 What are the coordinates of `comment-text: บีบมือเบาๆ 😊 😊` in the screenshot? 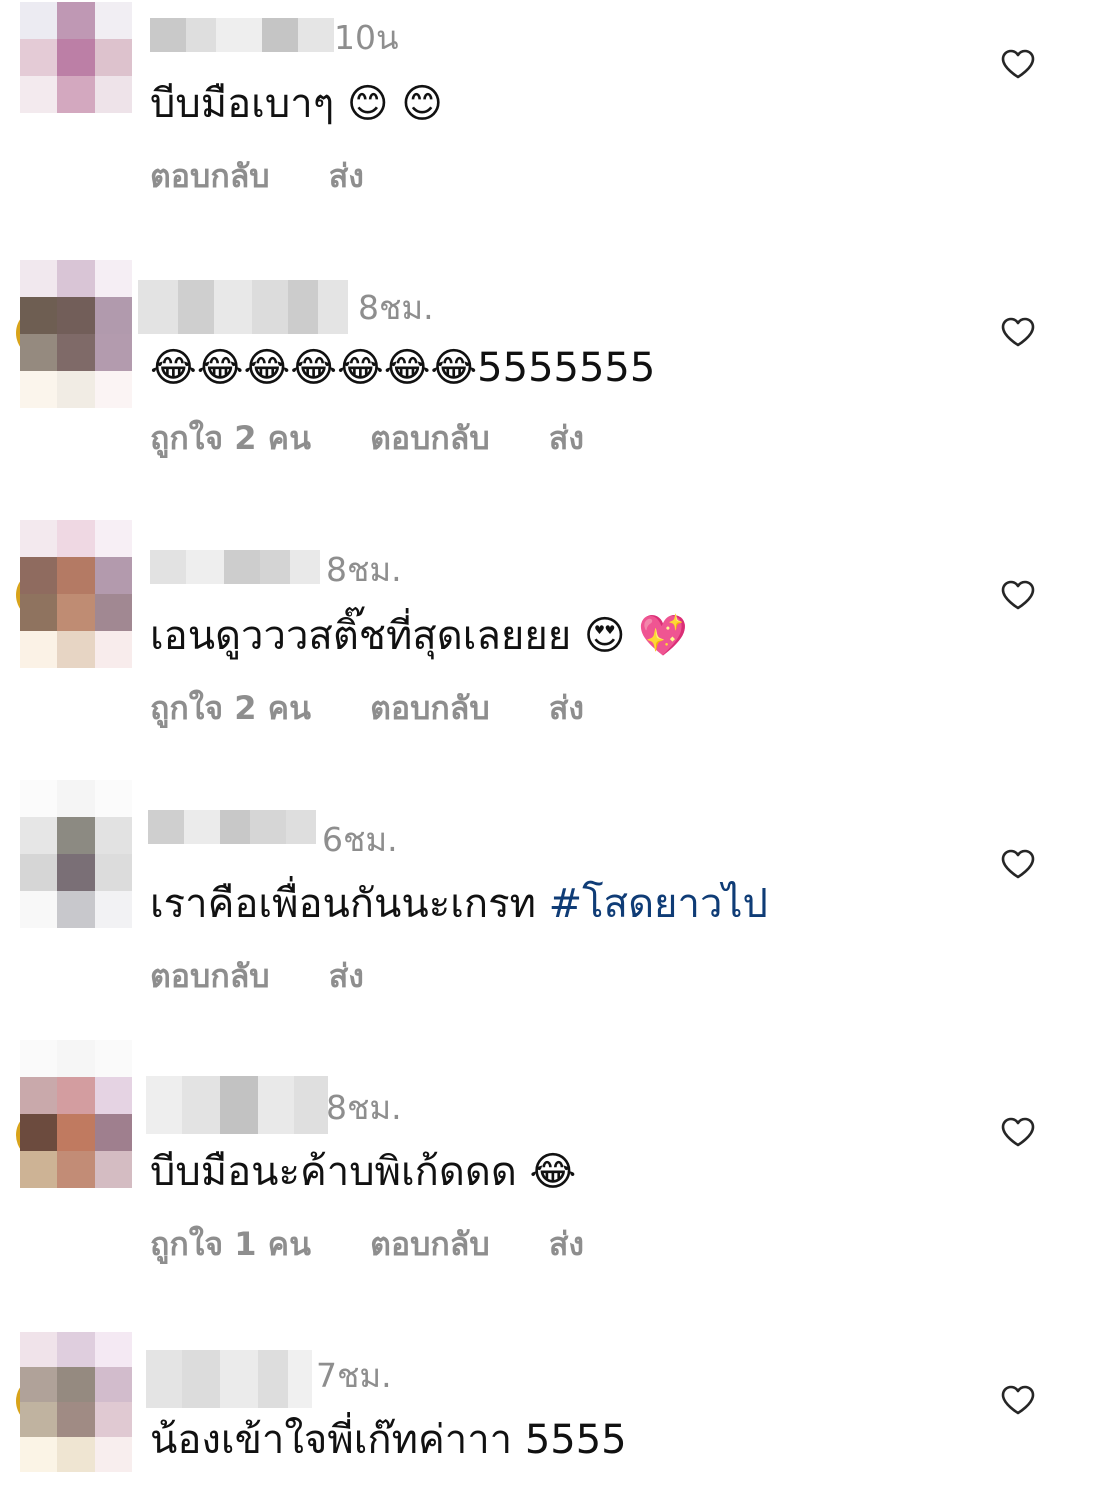 It's located at (296, 104).